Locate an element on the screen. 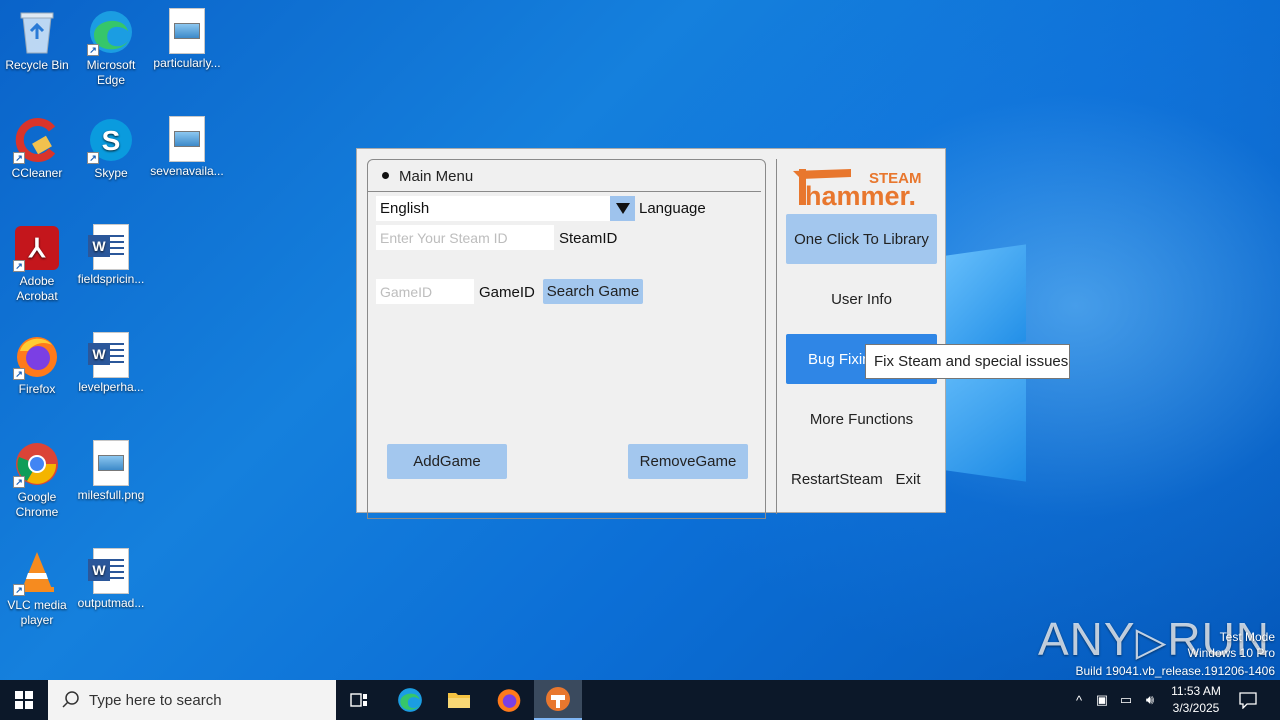  test-mode-text: Test Mode is located at coordinates (1247, 637).